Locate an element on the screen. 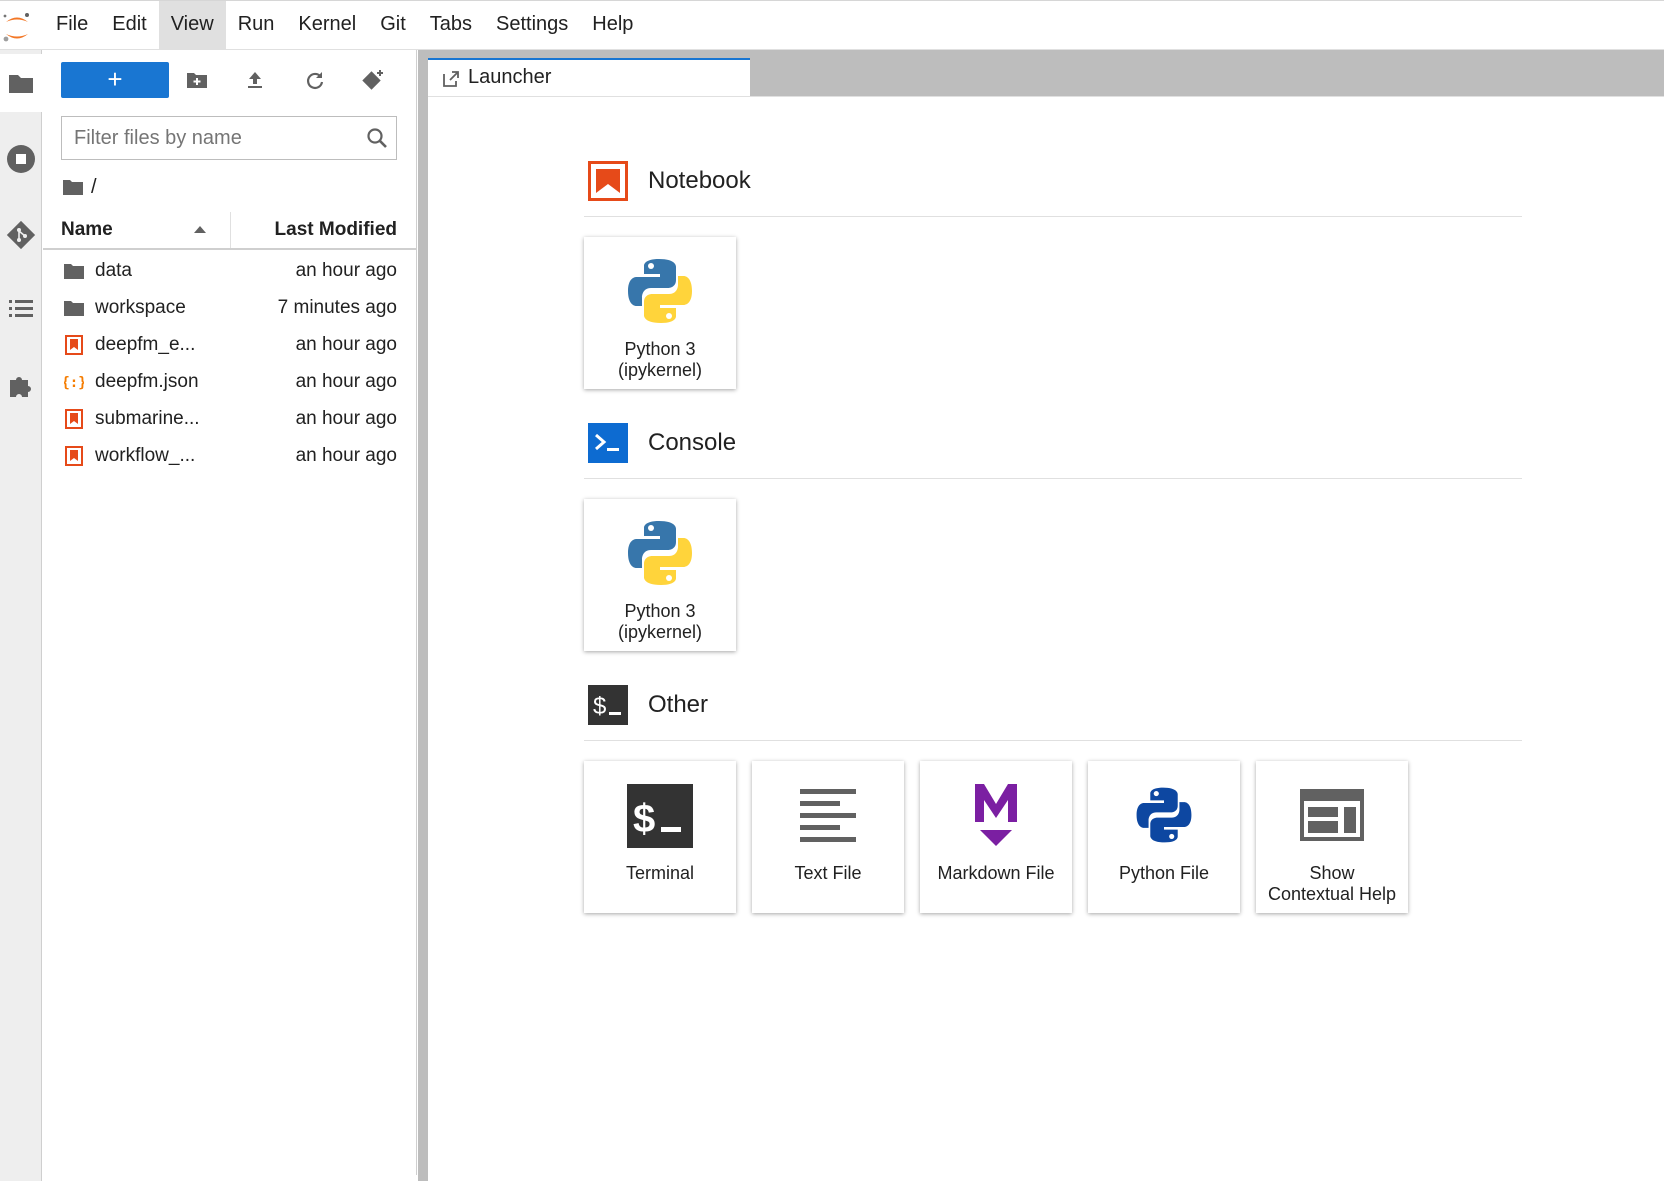  file-name: workspace is located at coordinates (140, 307).